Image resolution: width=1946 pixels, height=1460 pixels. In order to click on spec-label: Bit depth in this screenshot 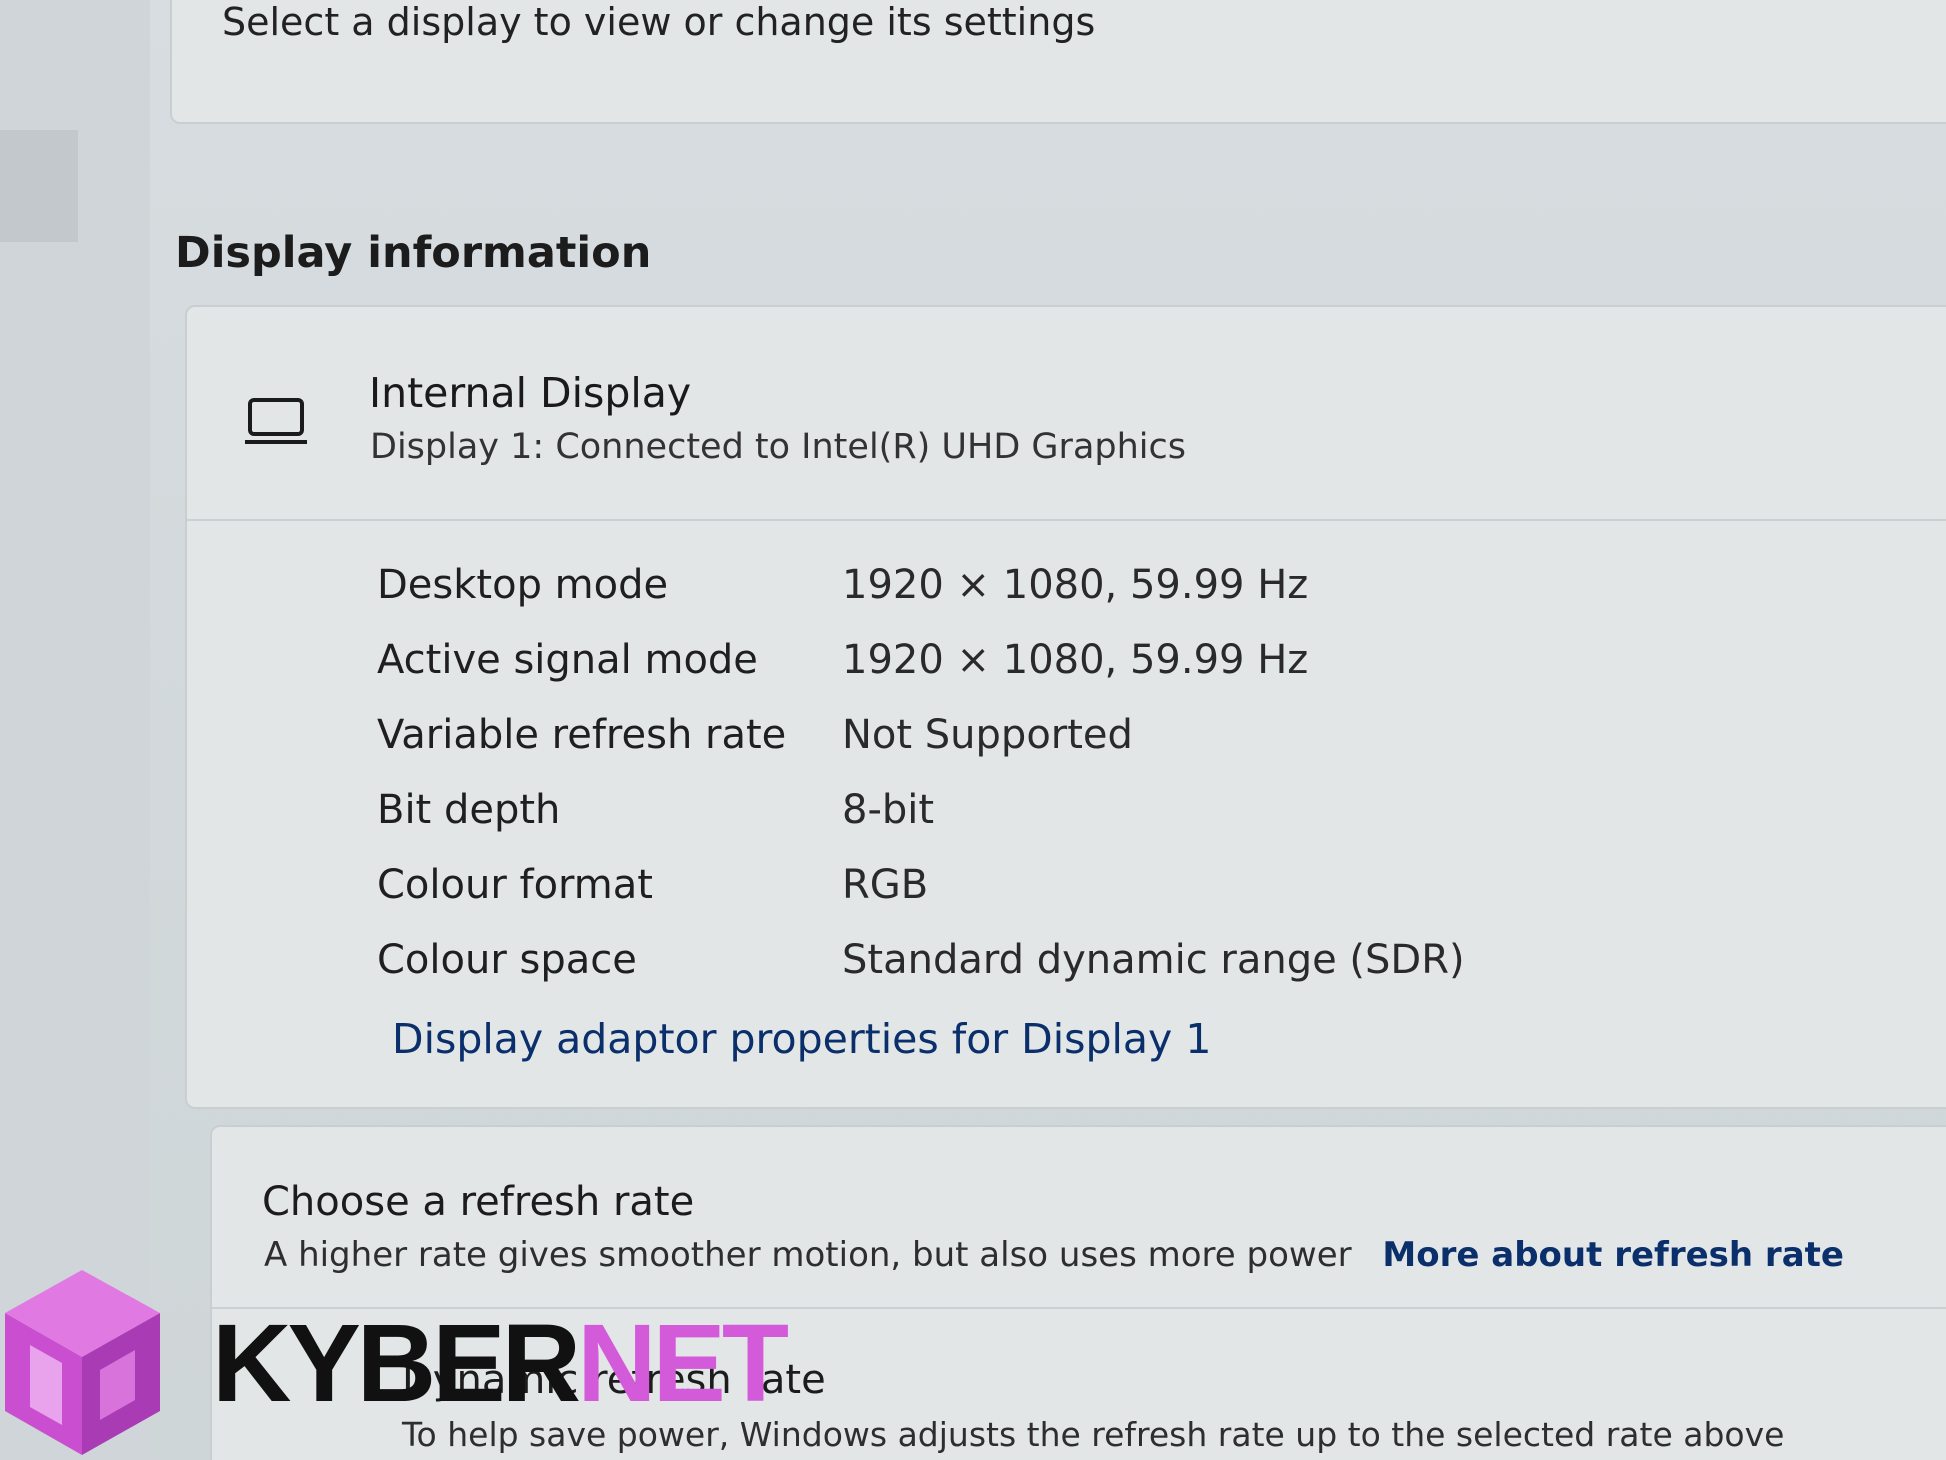, I will do `click(469, 810)`.